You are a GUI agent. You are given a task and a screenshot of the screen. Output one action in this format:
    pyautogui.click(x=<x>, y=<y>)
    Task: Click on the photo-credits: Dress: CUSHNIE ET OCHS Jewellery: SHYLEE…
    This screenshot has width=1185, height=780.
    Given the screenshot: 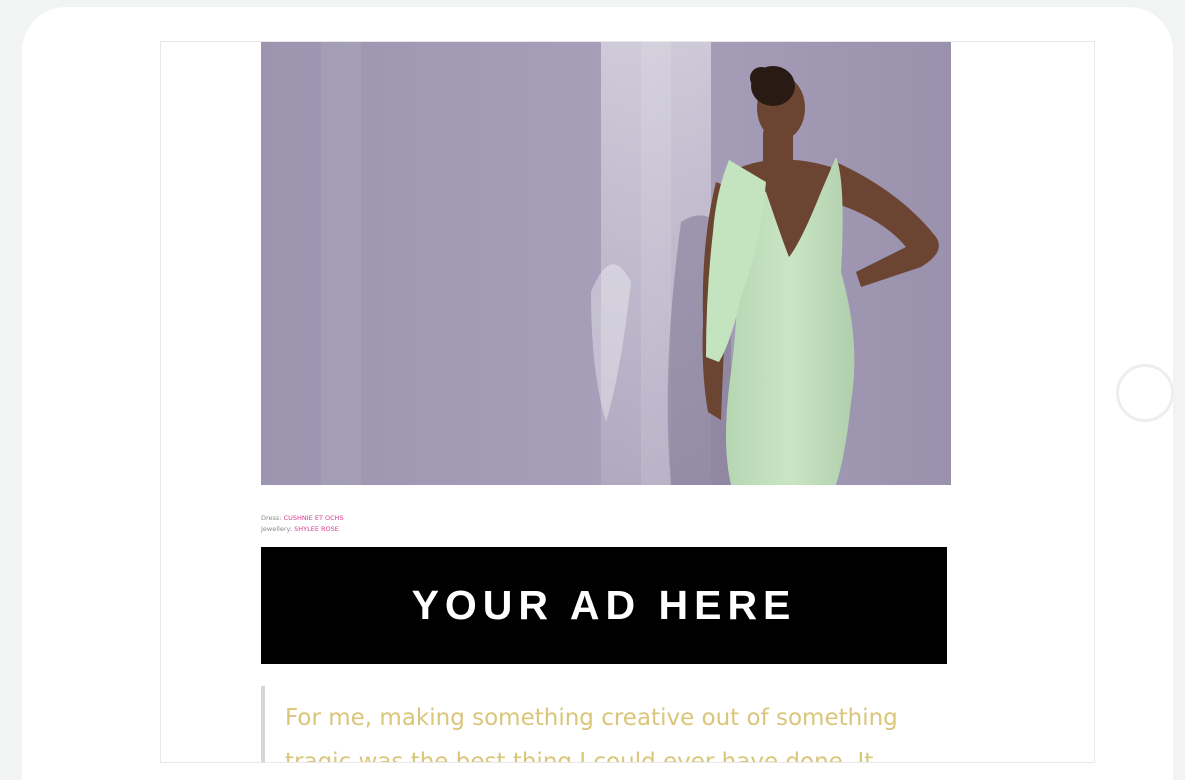 What is the action you would take?
    pyautogui.click(x=302, y=524)
    